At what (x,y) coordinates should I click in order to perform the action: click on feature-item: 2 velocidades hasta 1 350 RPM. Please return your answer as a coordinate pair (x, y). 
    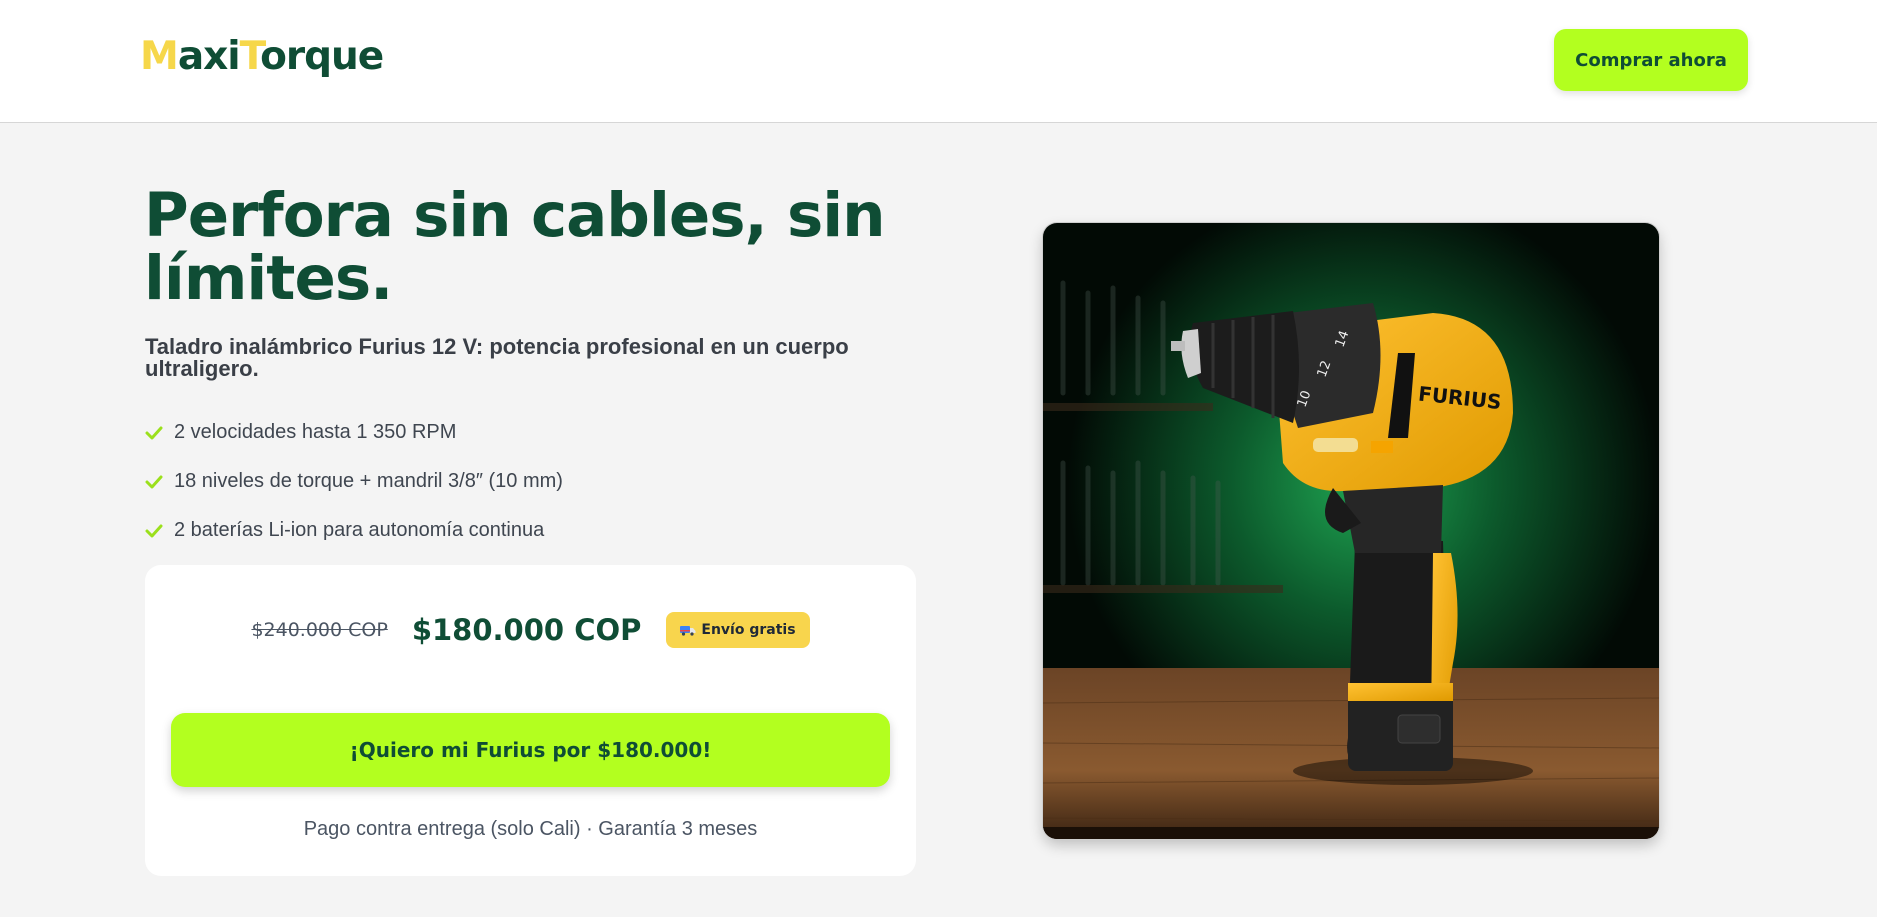
    Looking at the image, I should click on (354, 432).